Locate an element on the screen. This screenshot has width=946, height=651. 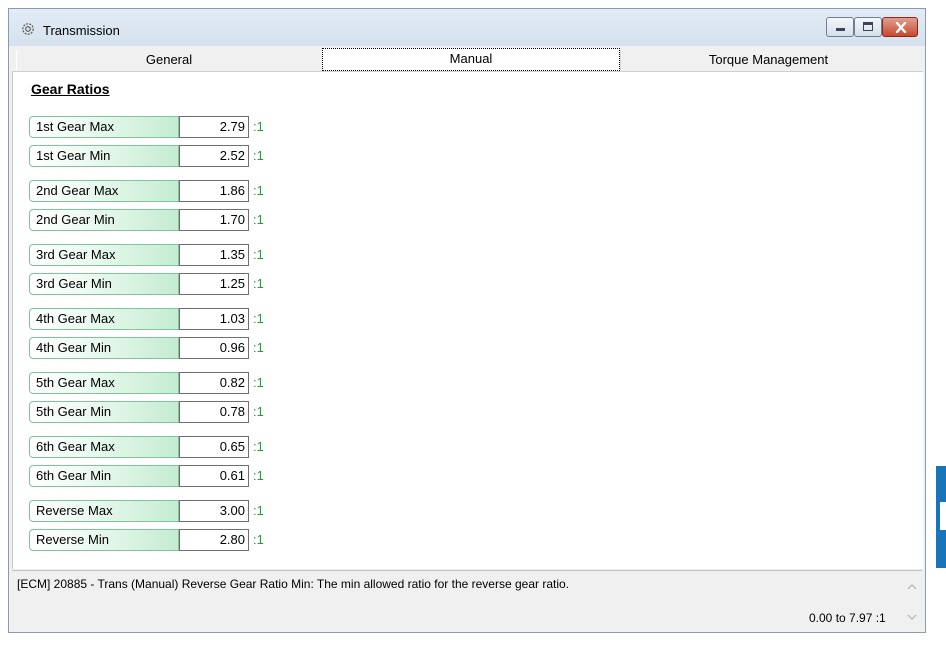
gear-ratio-row: 4th Gear Max 1.03 :1 is located at coordinates (159, 319).